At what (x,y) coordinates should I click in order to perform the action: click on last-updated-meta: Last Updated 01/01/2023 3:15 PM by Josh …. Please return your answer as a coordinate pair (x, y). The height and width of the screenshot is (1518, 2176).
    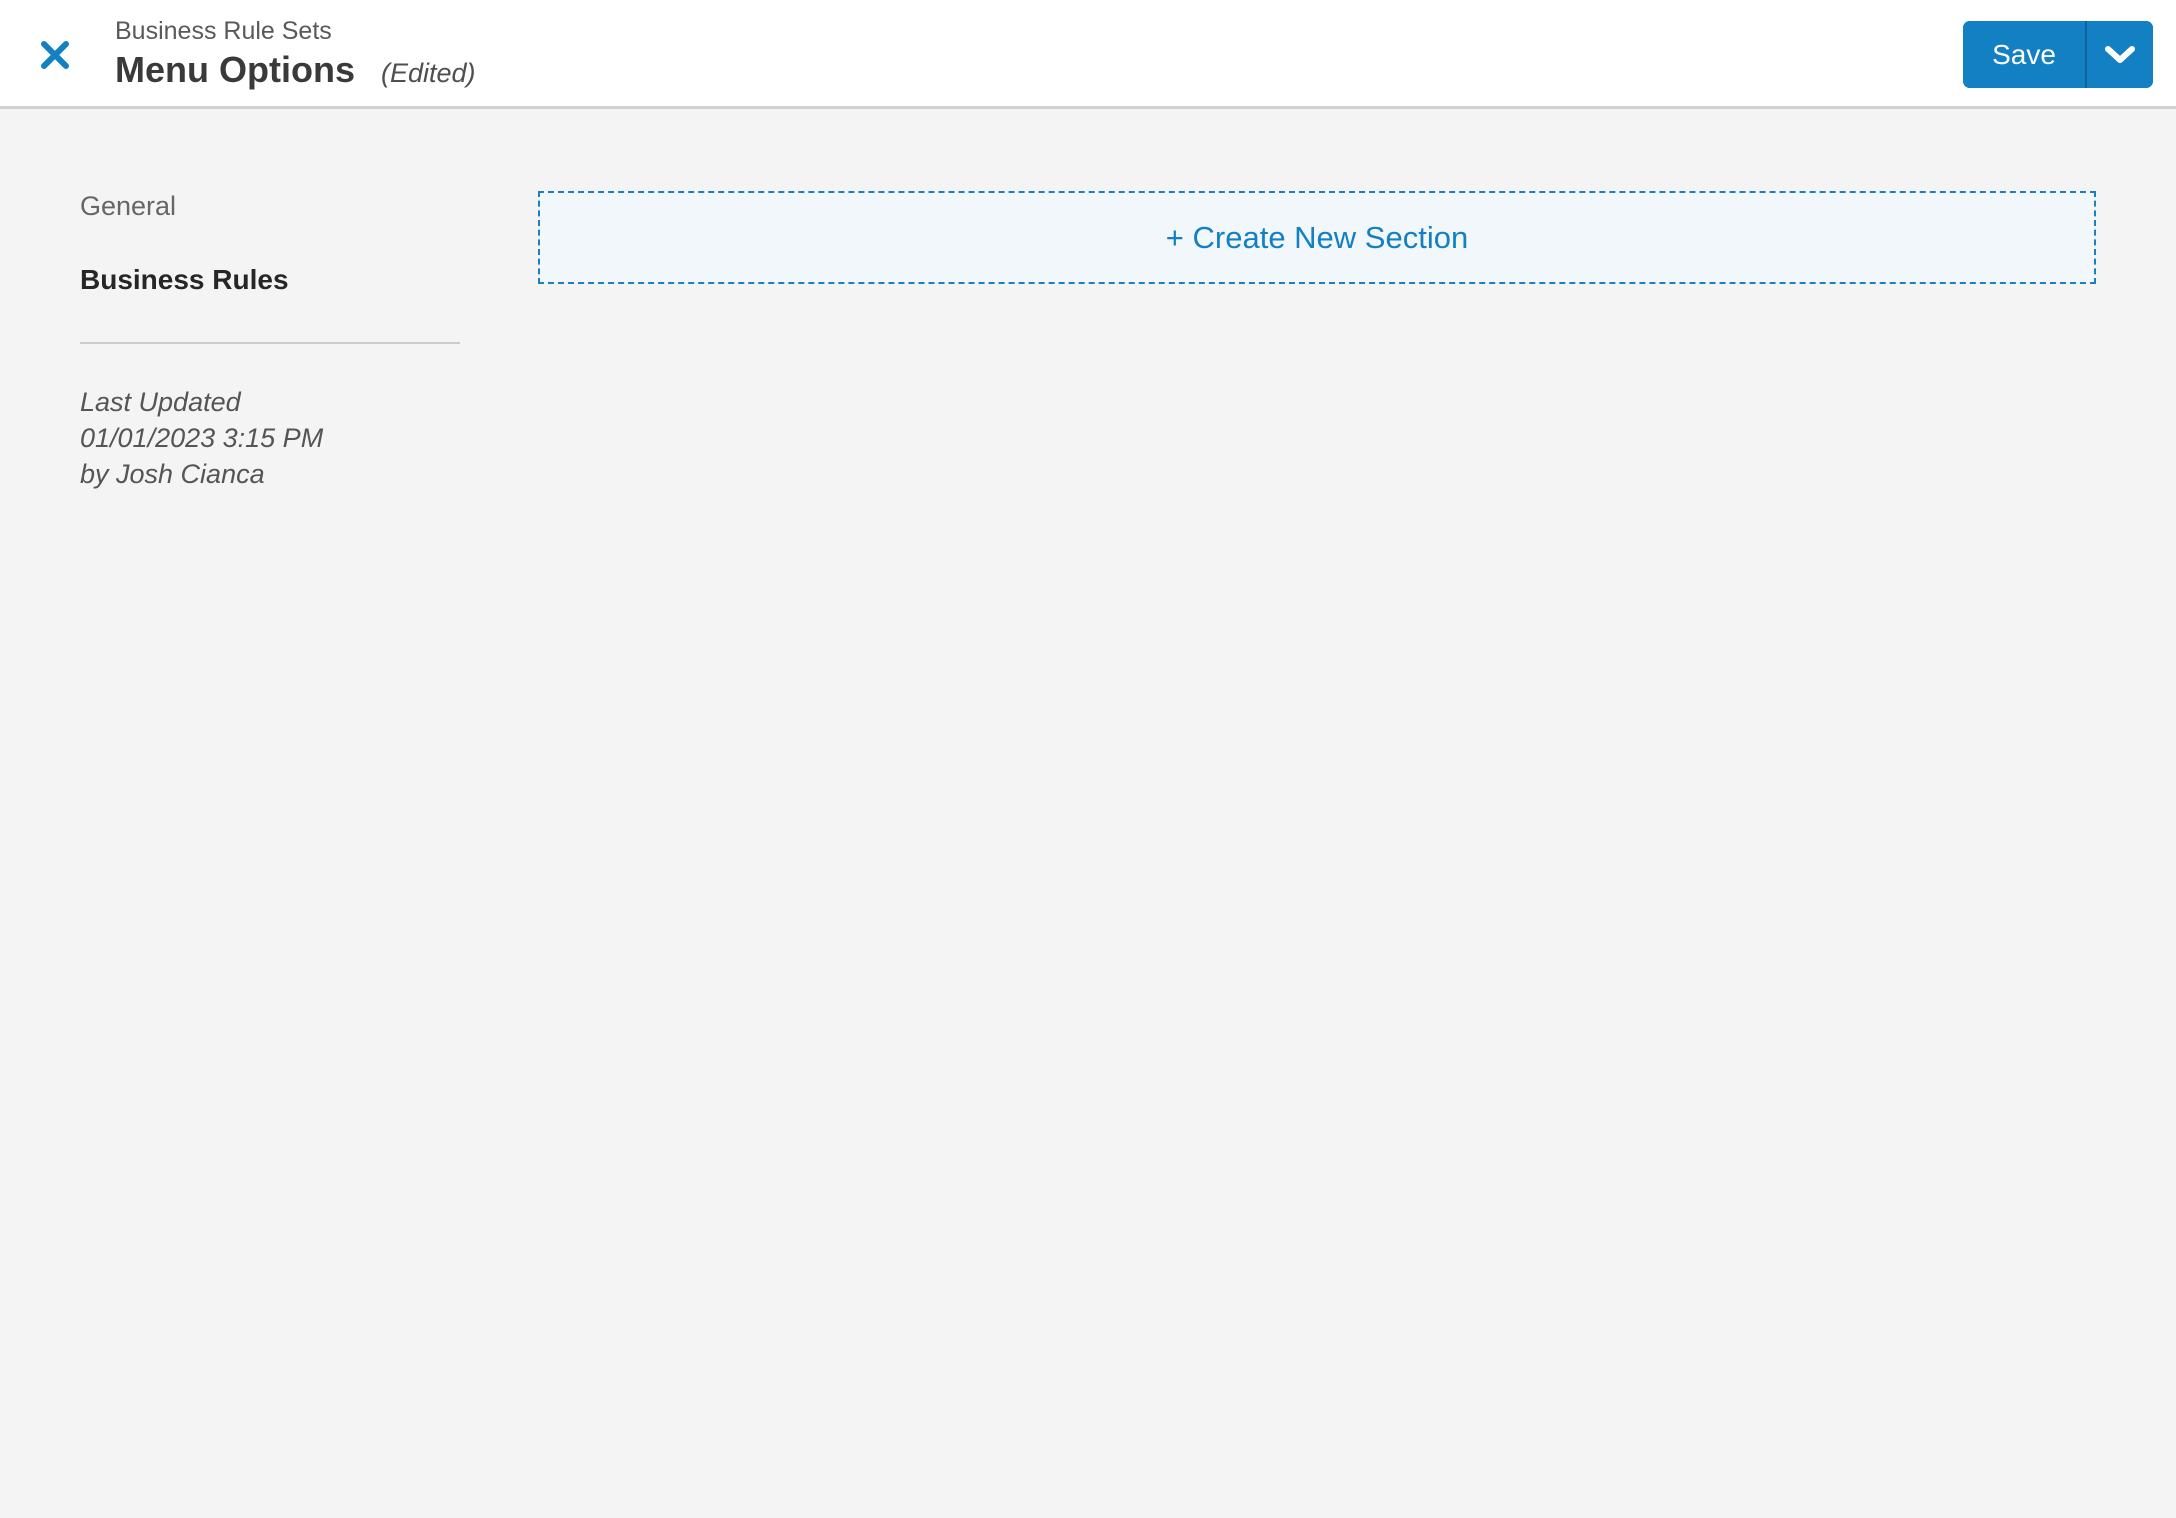
    Looking at the image, I should click on (270, 438).